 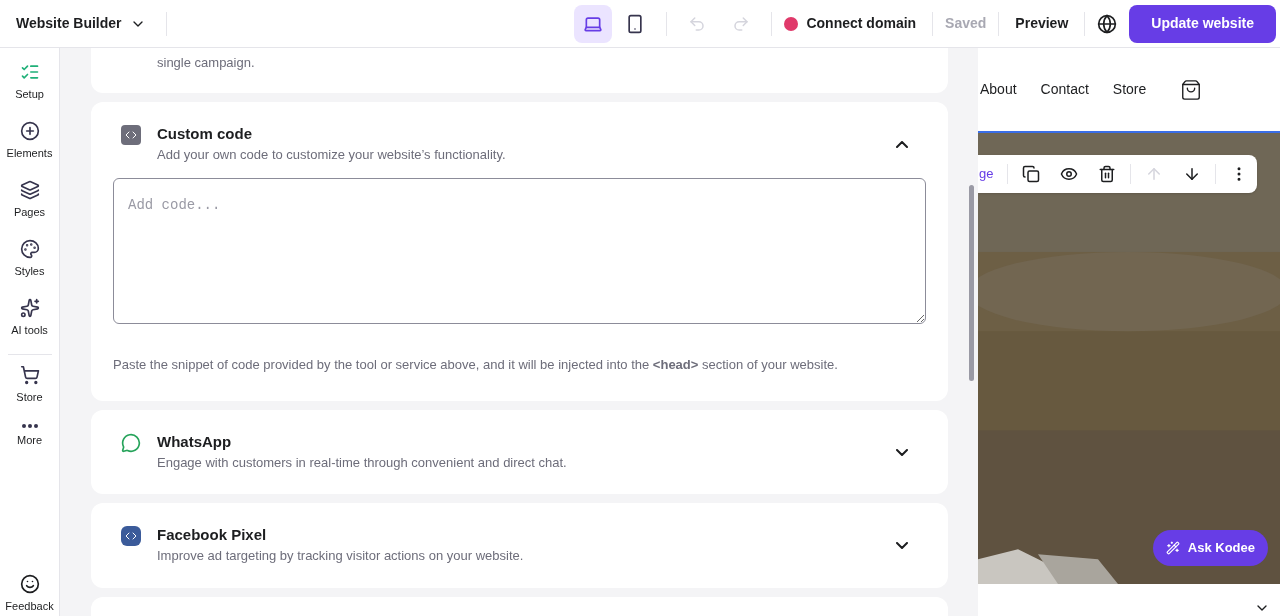 I want to click on sidebar-item: Styles, so click(x=29, y=268).